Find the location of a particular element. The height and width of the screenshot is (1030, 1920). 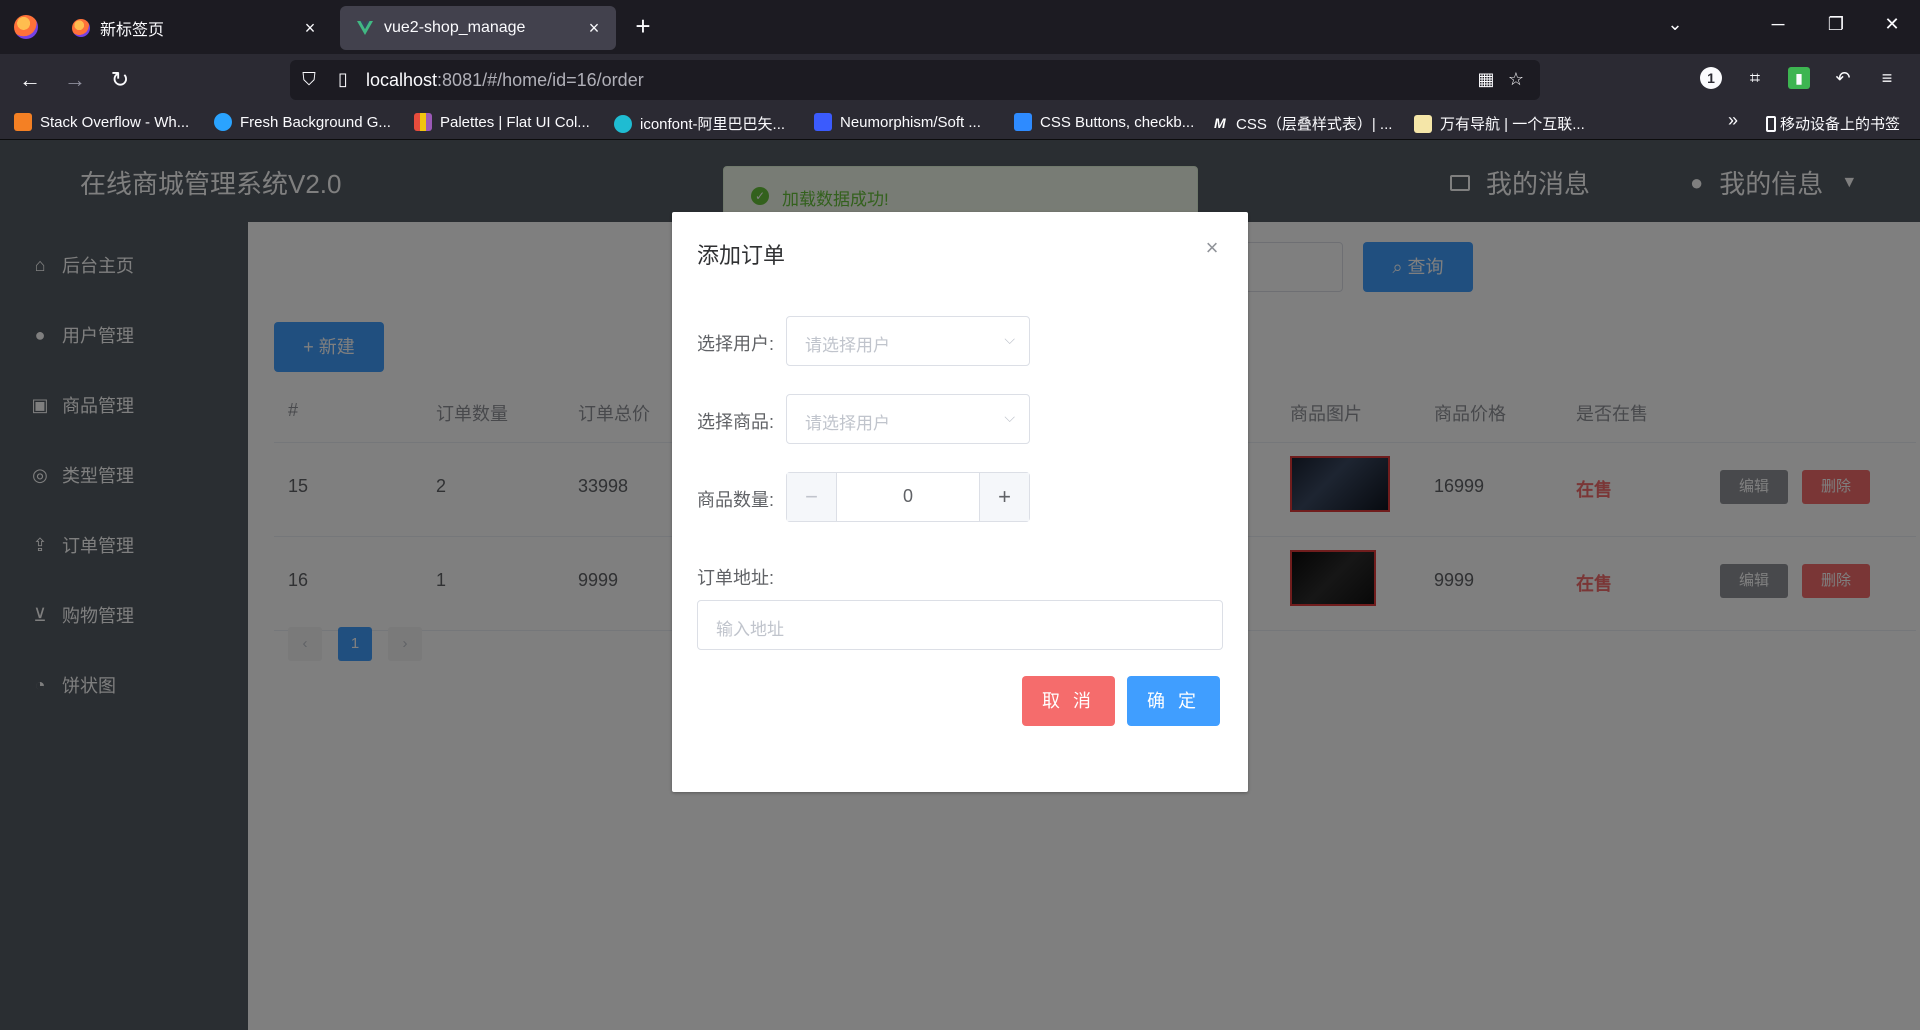

goods-label: 选择商品: is located at coordinates (736, 422).